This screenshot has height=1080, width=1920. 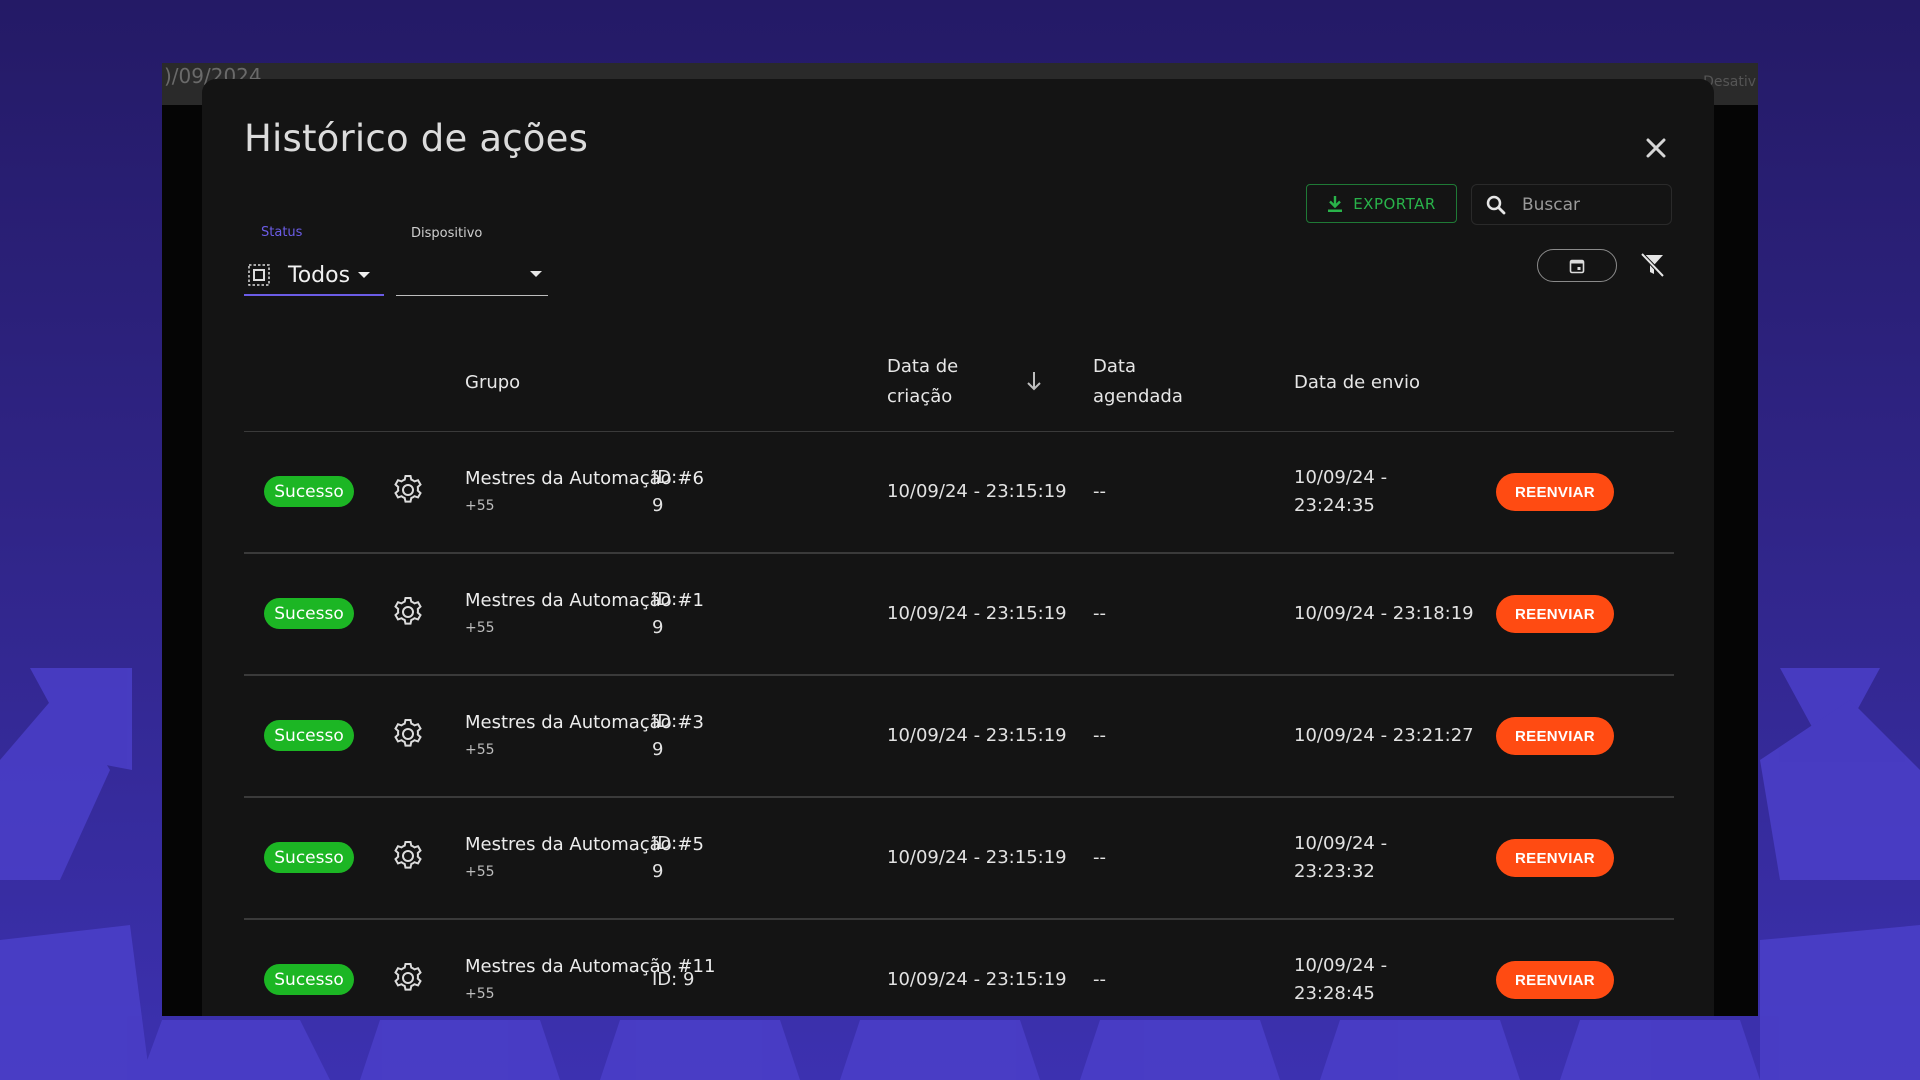 I want to click on calendar-icon, so click(x=1577, y=266).